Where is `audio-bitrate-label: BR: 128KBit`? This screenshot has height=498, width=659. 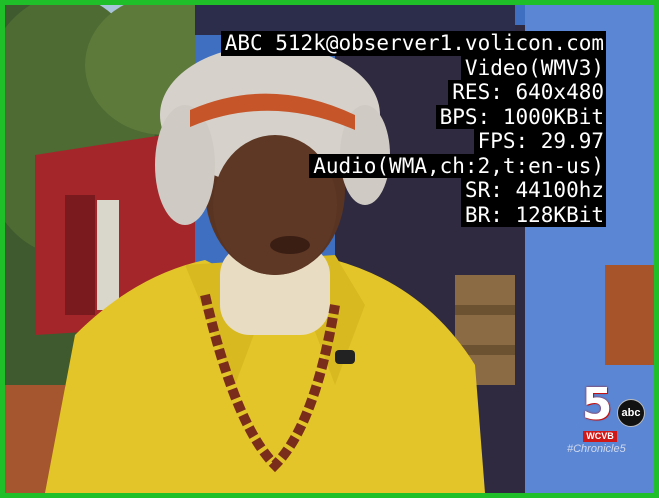
audio-bitrate-label: BR: 128KBit is located at coordinates (533, 214).